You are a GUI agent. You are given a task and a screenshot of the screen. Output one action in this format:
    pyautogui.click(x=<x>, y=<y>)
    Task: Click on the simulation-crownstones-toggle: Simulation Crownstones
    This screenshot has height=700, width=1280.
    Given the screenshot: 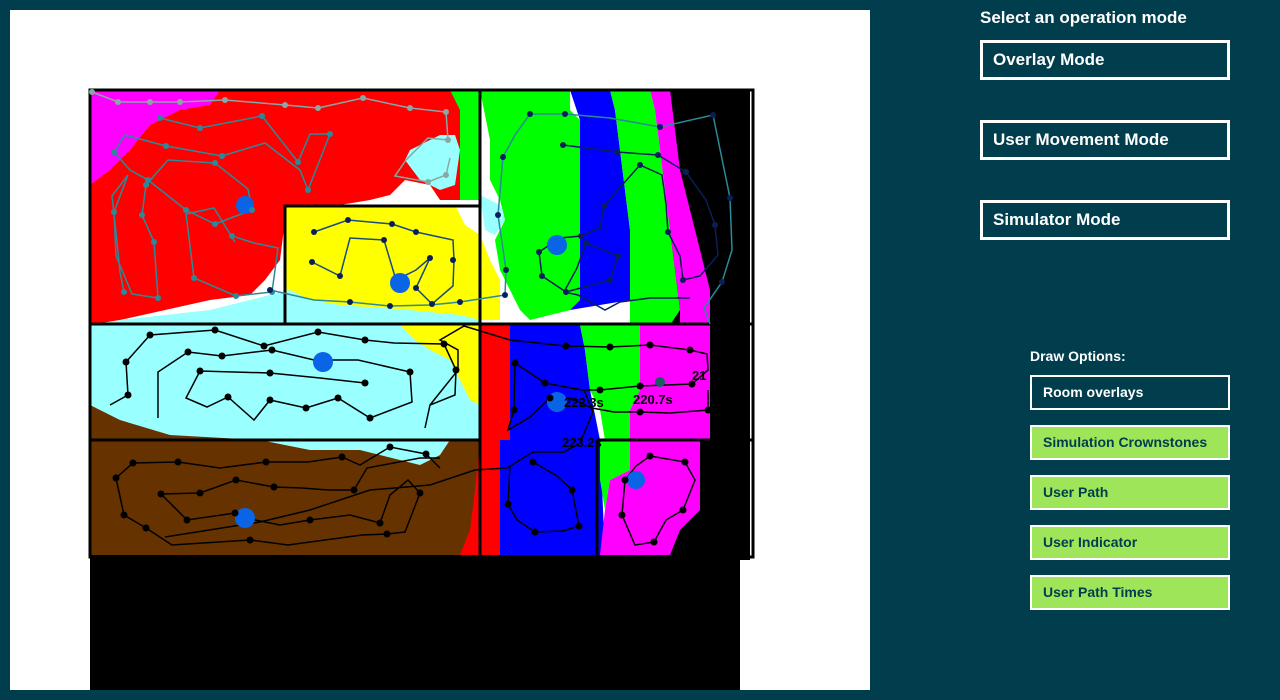 What is the action you would take?
    pyautogui.click(x=1130, y=442)
    